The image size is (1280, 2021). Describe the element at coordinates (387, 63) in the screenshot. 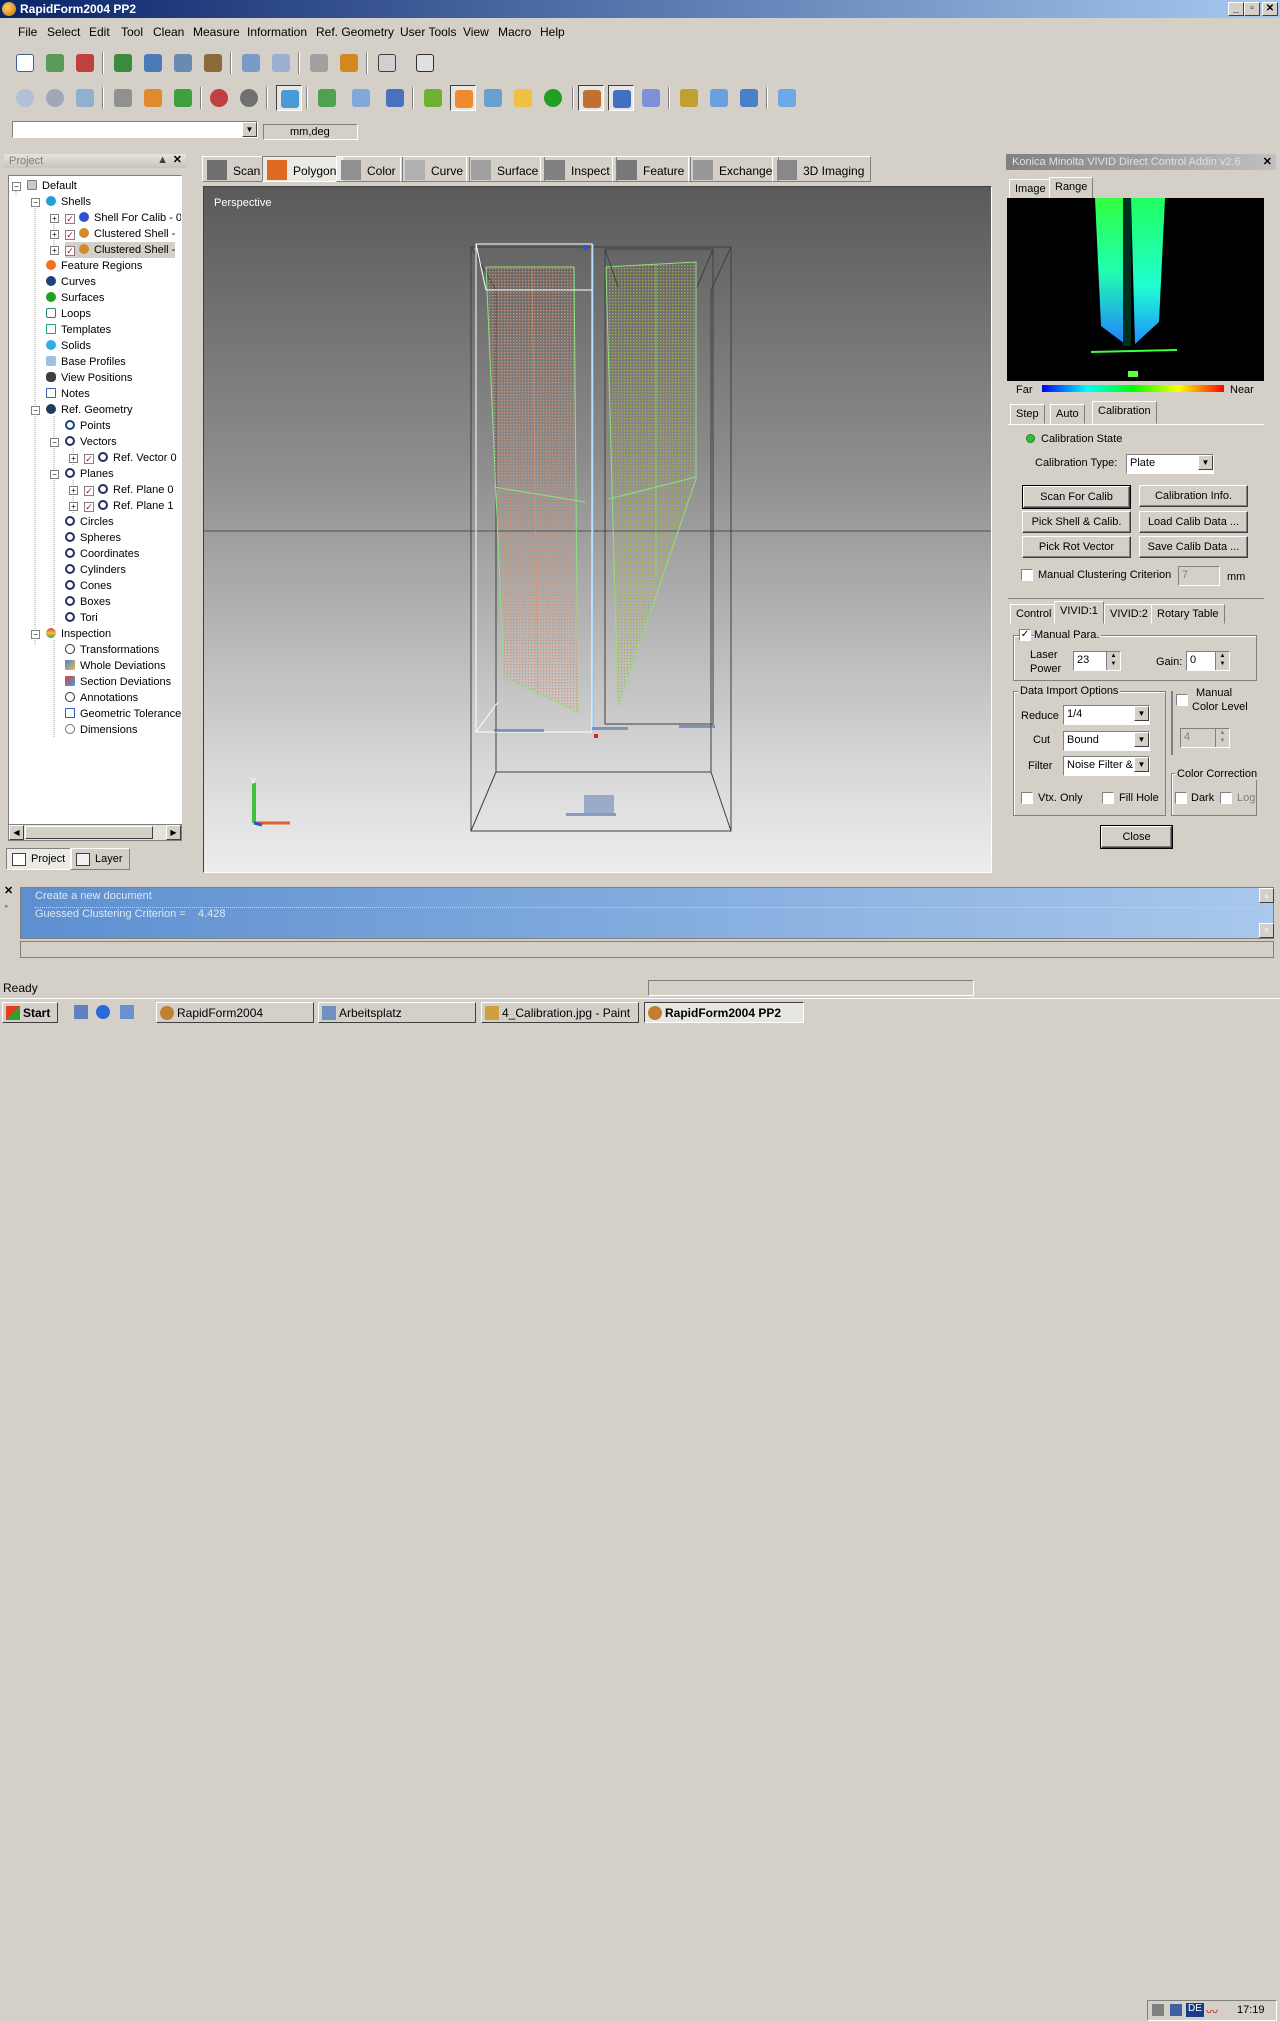

I see `select-mode-icon` at that location.